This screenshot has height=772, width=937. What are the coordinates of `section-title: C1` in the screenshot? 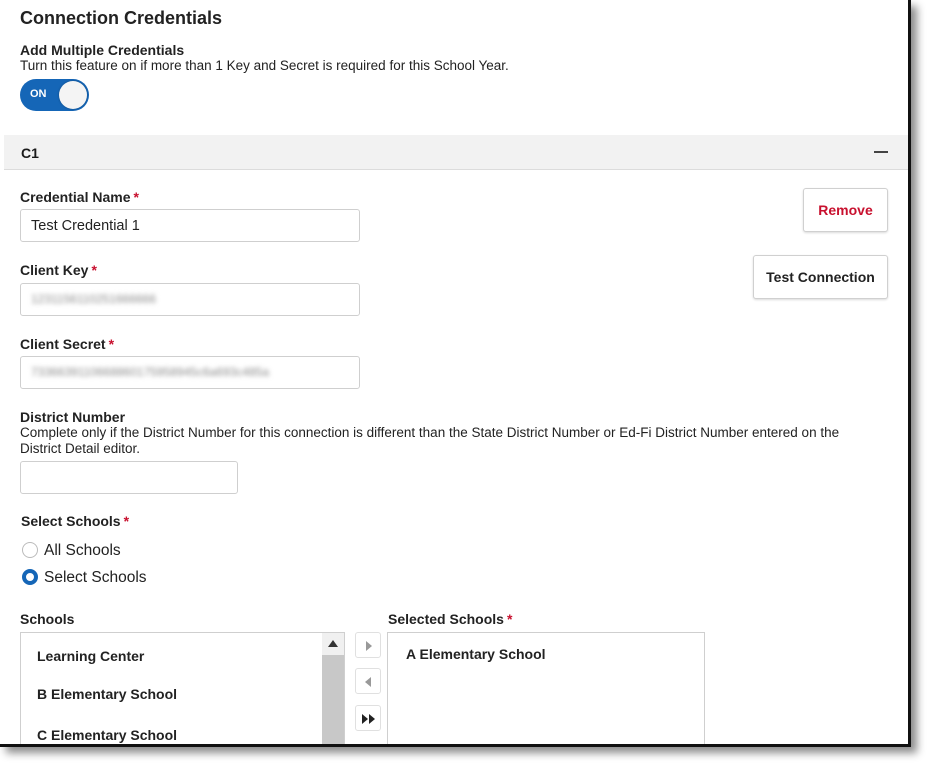 It's located at (30, 153).